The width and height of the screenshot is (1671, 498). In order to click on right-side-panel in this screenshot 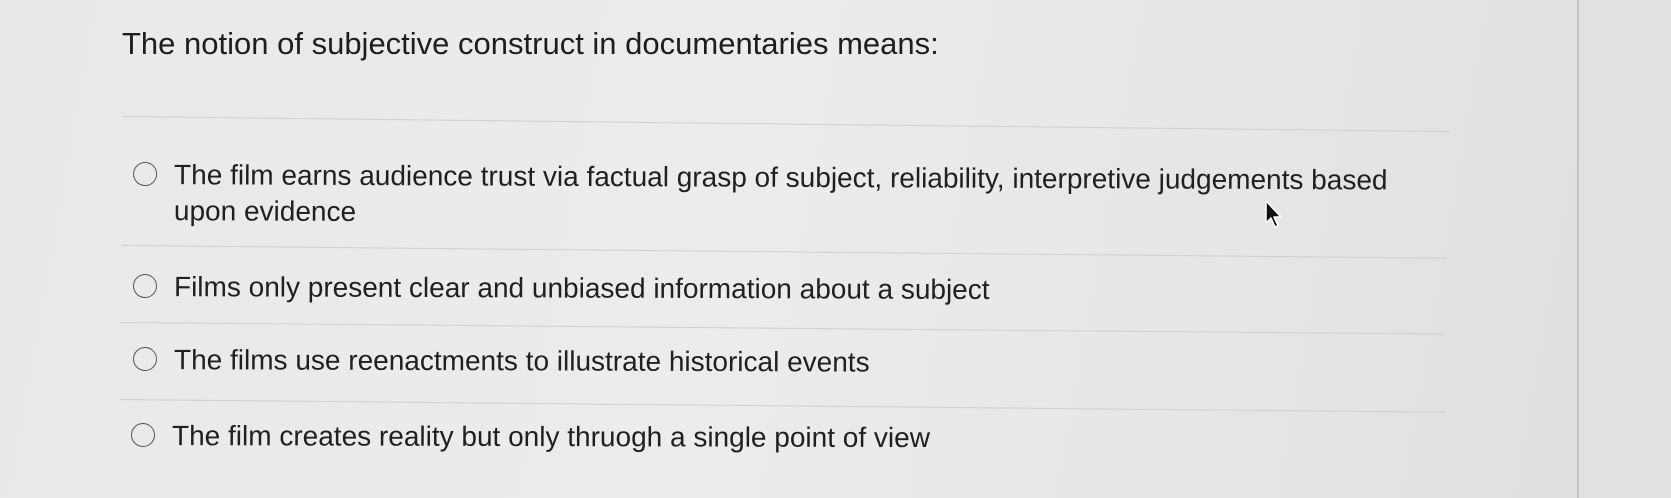, I will do `click(1625, 249)`.